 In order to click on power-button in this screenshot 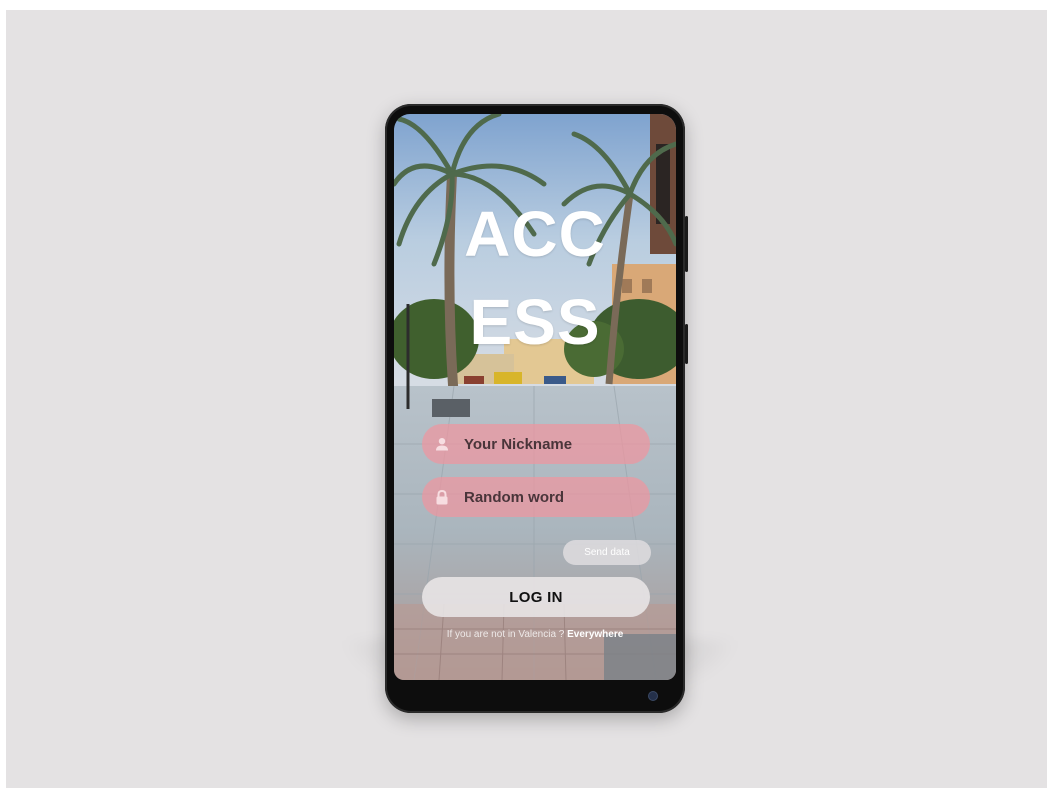, I will do `click(686, 344)`.